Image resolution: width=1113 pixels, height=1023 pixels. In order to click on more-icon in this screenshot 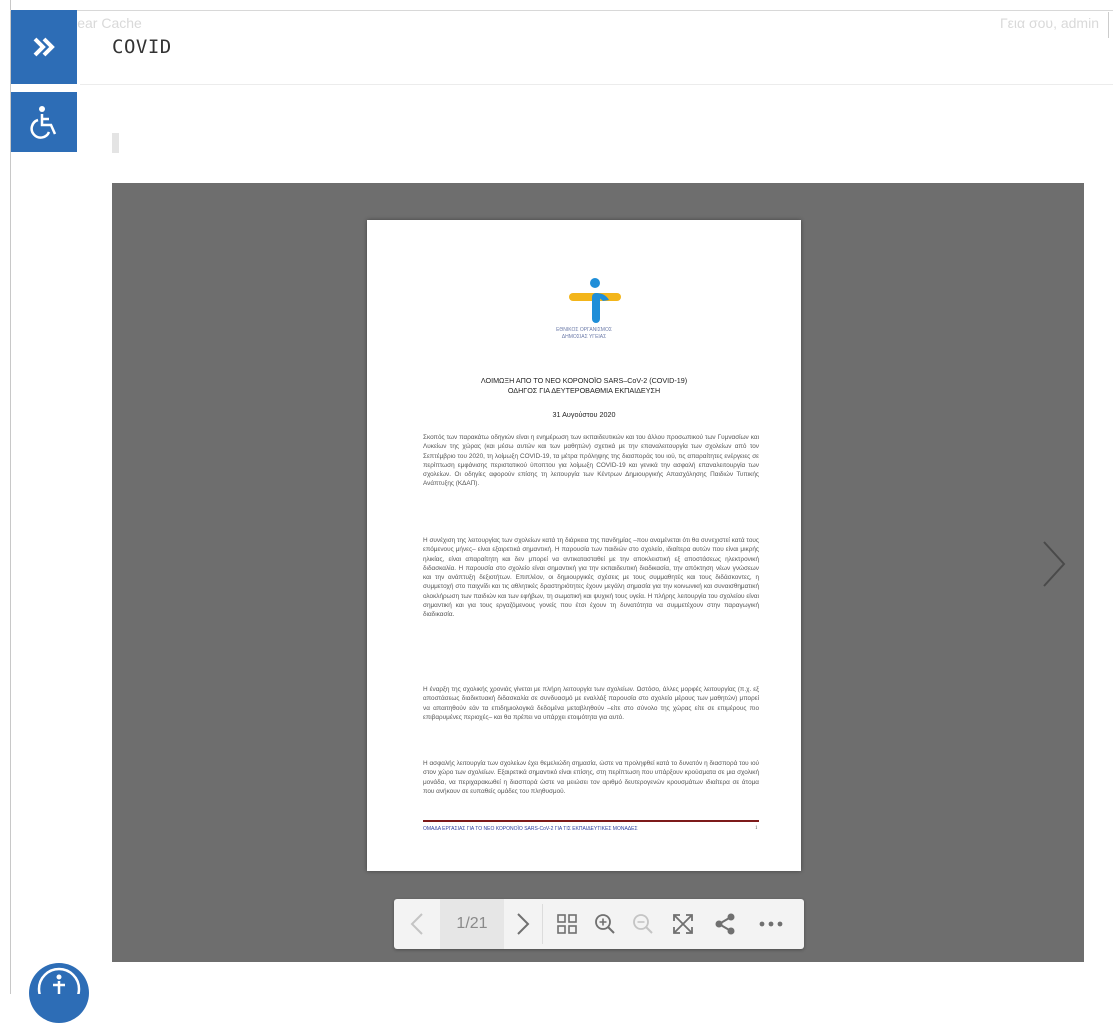, I will do `click(771, 924)`.